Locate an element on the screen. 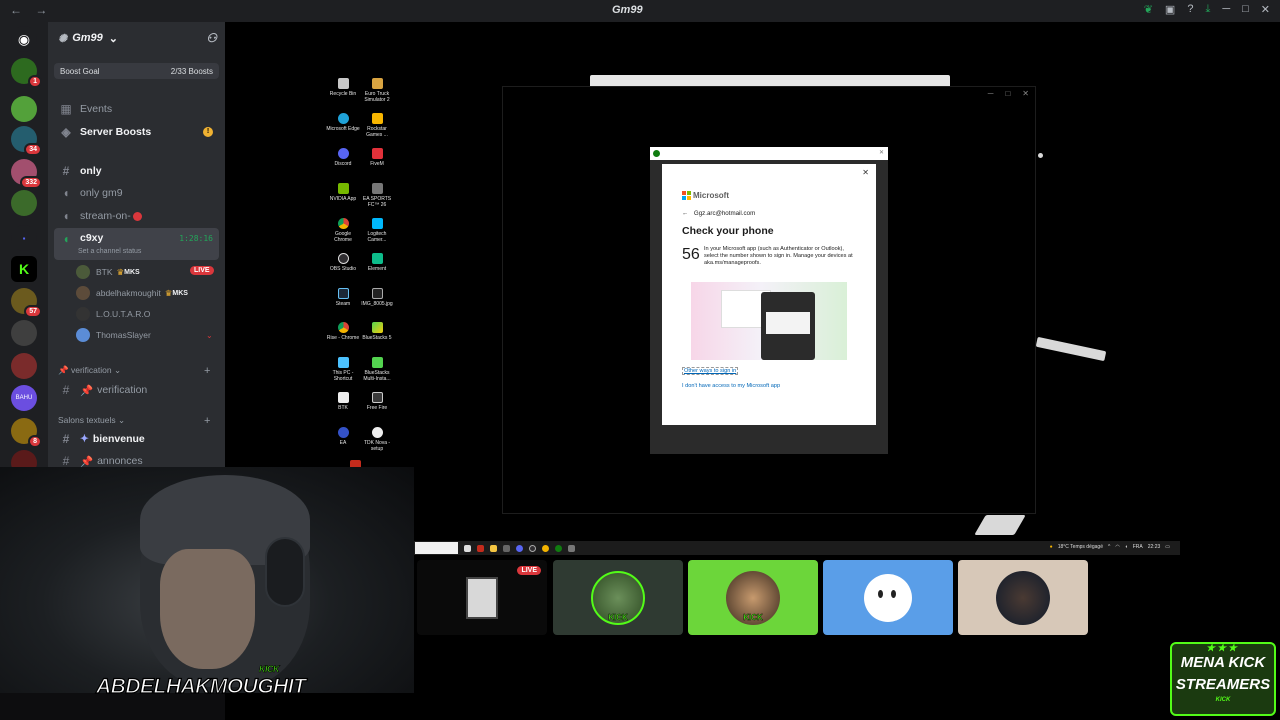  voice-user: L.O.U.T.A.R.O is located at coordinates (113, 314).